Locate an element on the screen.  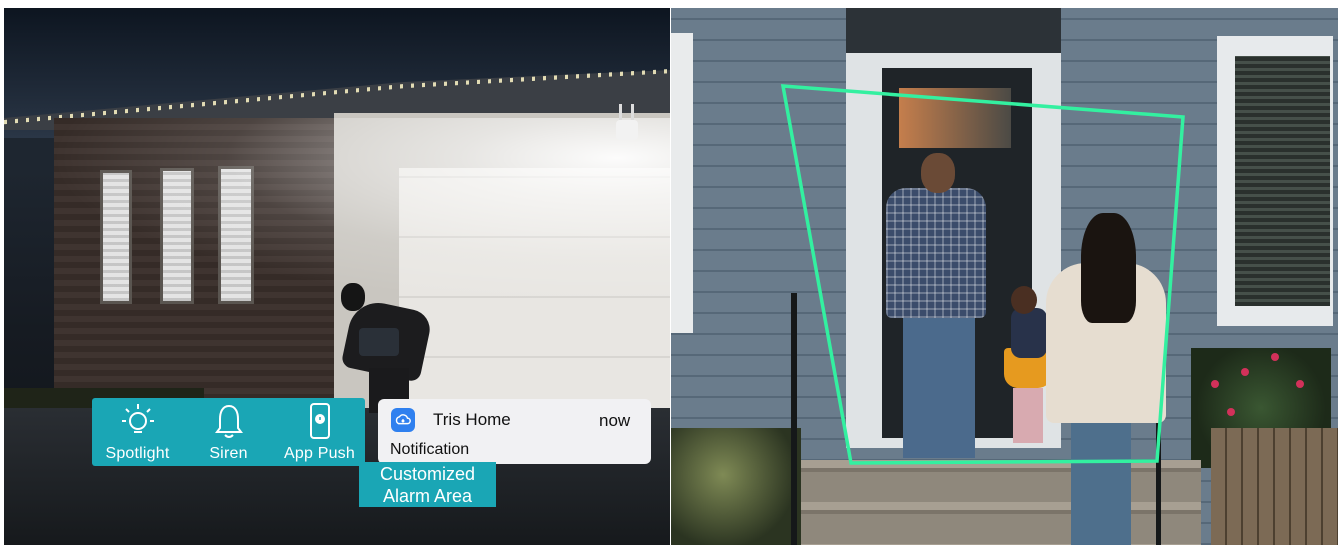
feature-spotlight: Spotlight is located at coordinates (137, 432).